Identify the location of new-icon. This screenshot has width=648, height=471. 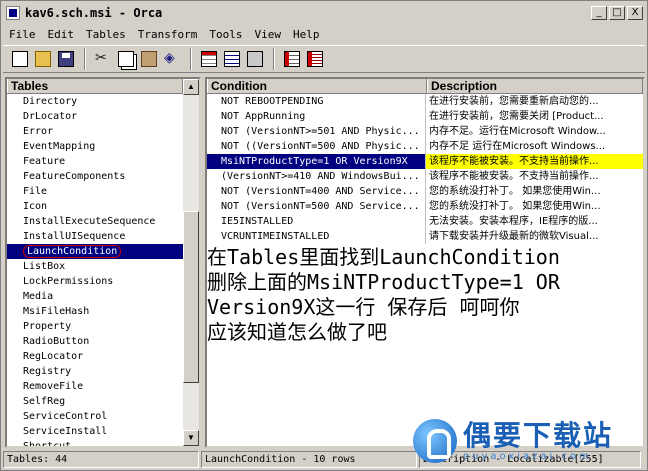
(20, 59).